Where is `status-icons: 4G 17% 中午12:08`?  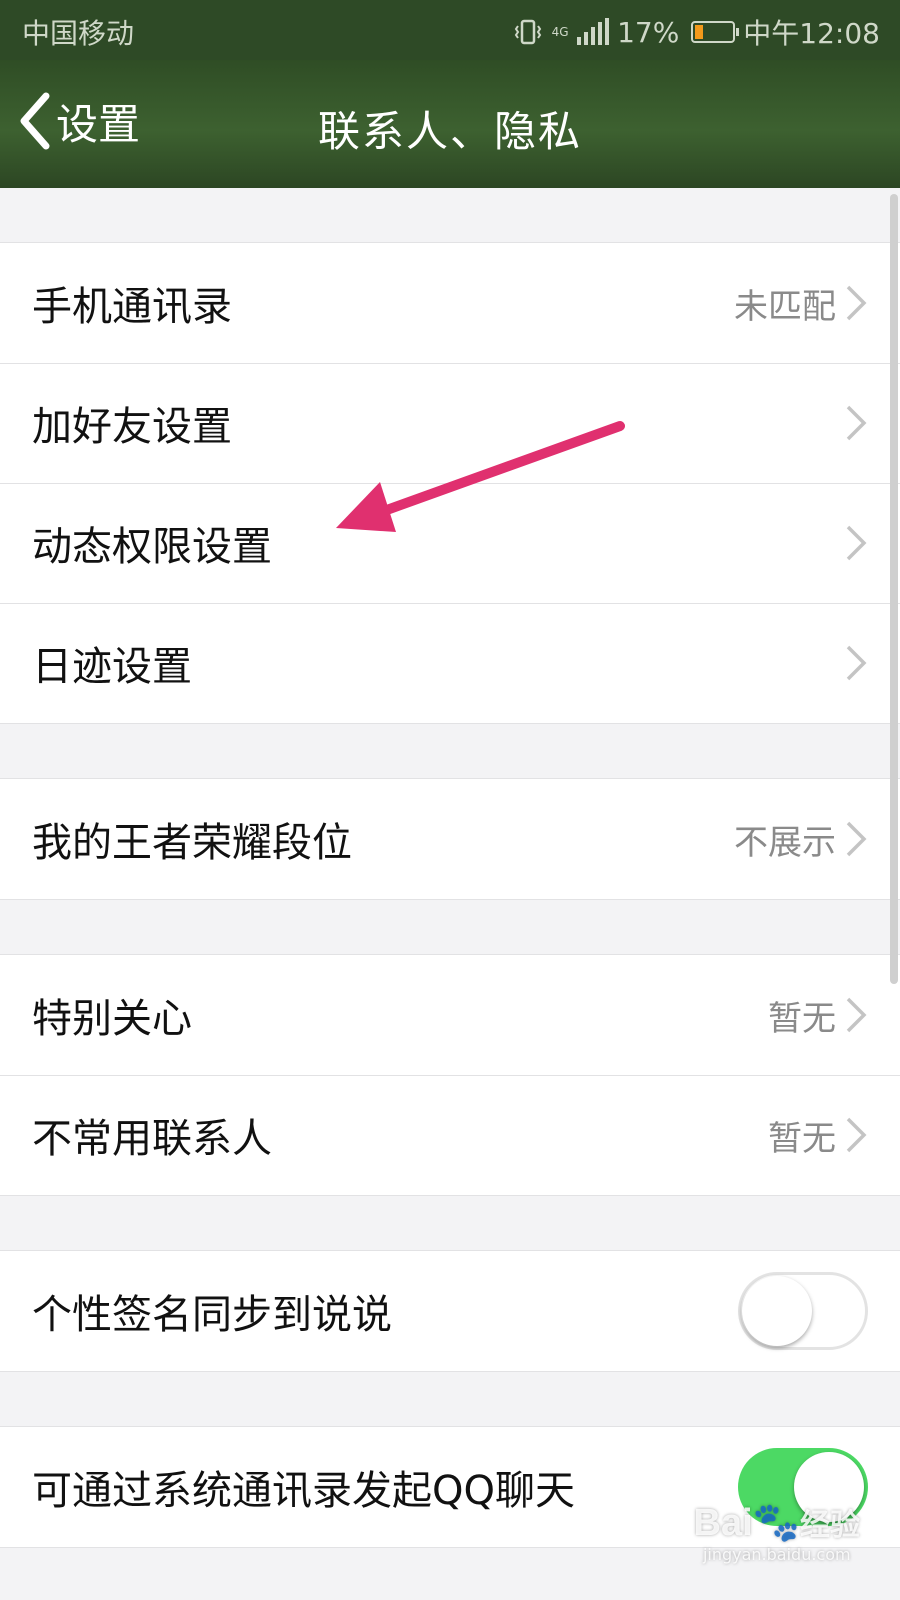
status-icons: 4G 17% 中午12:08 is located at coordinates (696, 32).